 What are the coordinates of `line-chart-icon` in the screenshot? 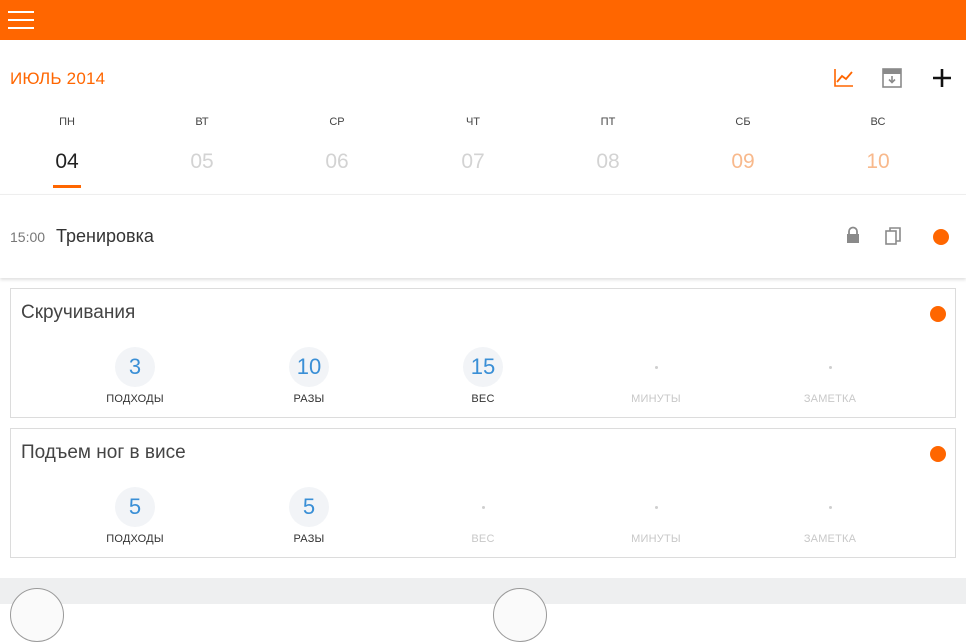 It's located at (844, 78).